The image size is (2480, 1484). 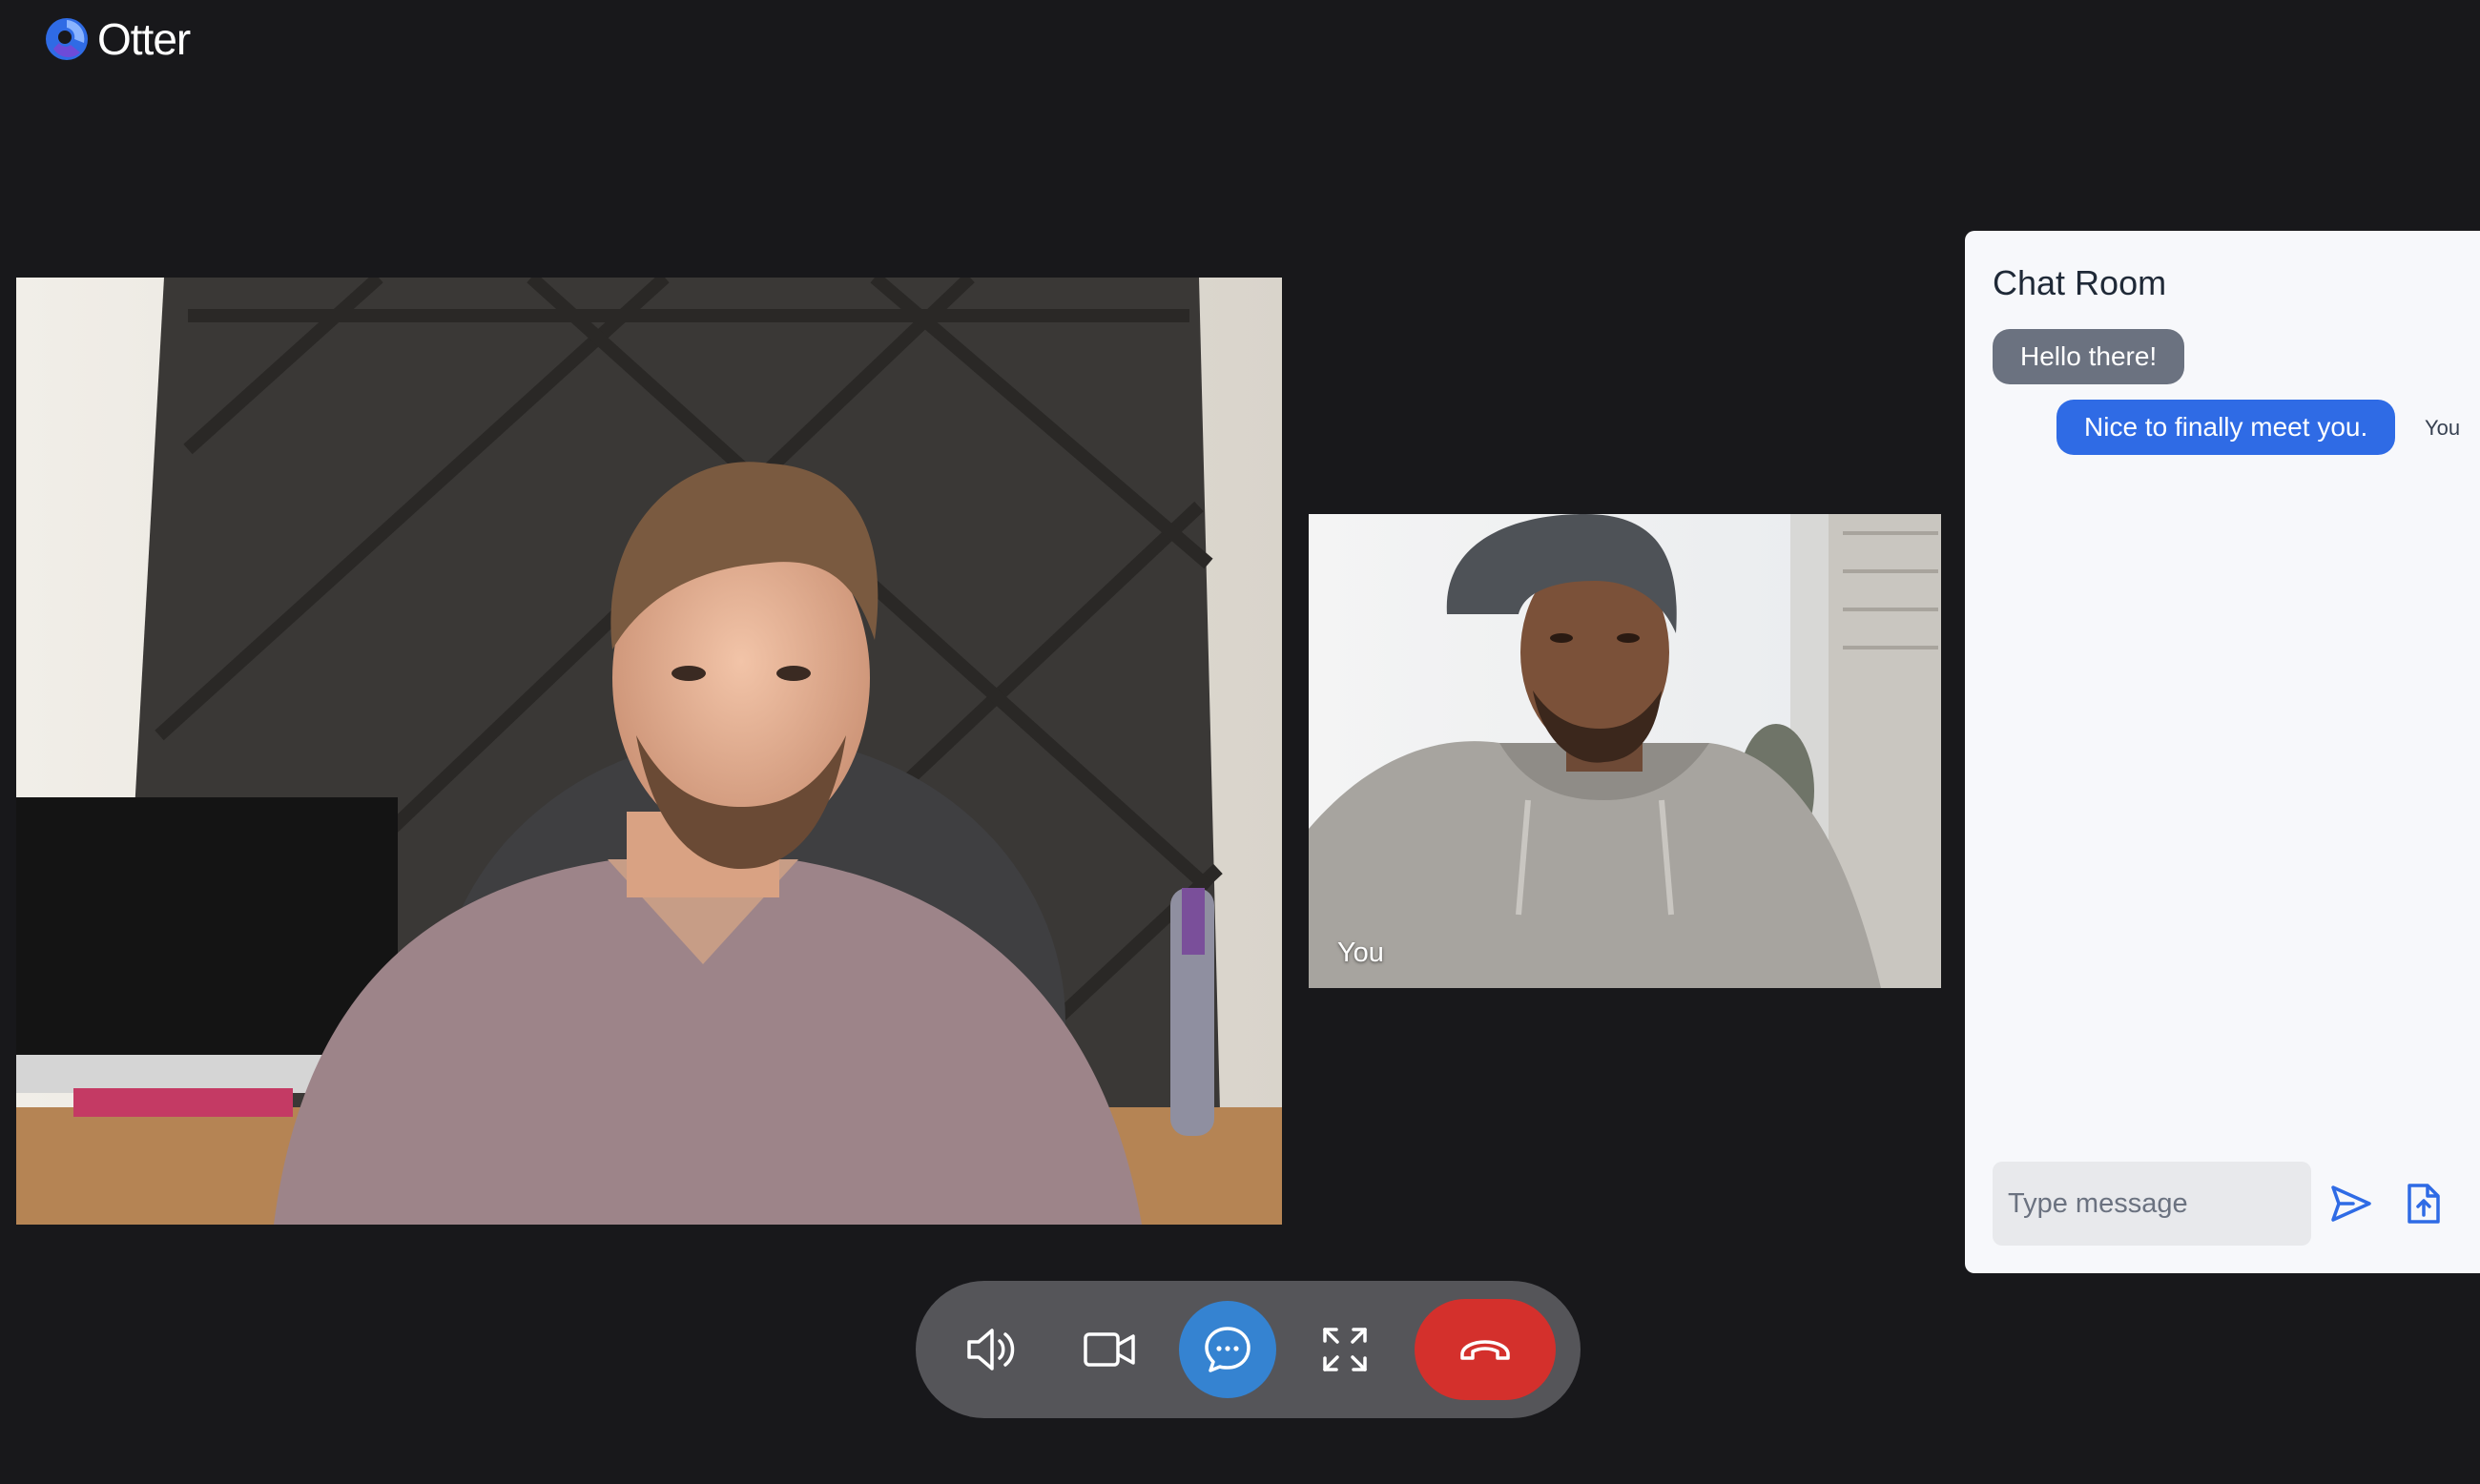 What do you see at coordinates (2443, 428) in the screenshot?
I see `message-sender-label: You` at bounding box center [2443, 428].